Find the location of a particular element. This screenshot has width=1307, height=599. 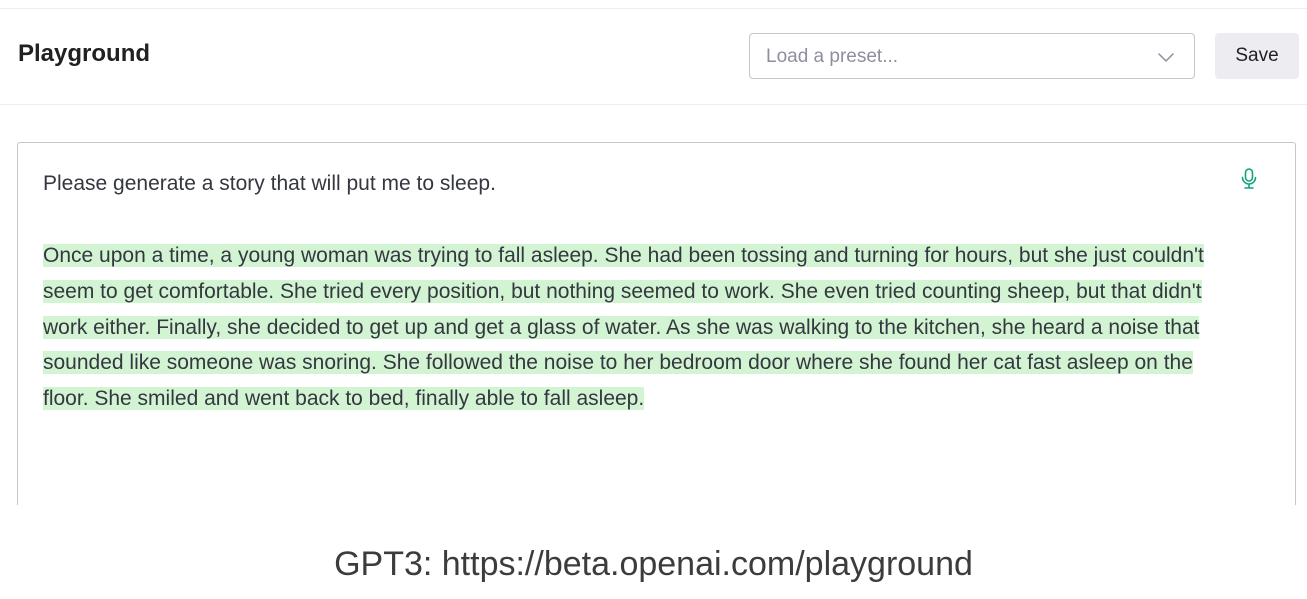

header-divider is located at coordinates (653, 104).